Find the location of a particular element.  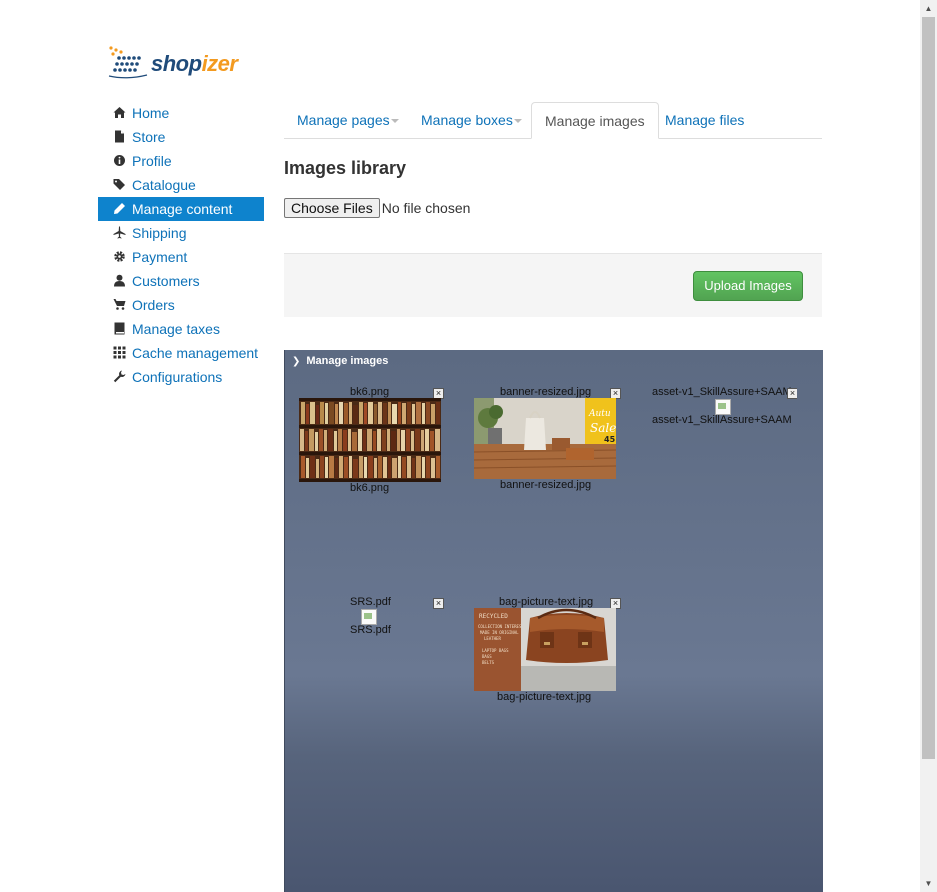

page-scrollbar: ▲ ▼ is located at coordinates (928, 446).